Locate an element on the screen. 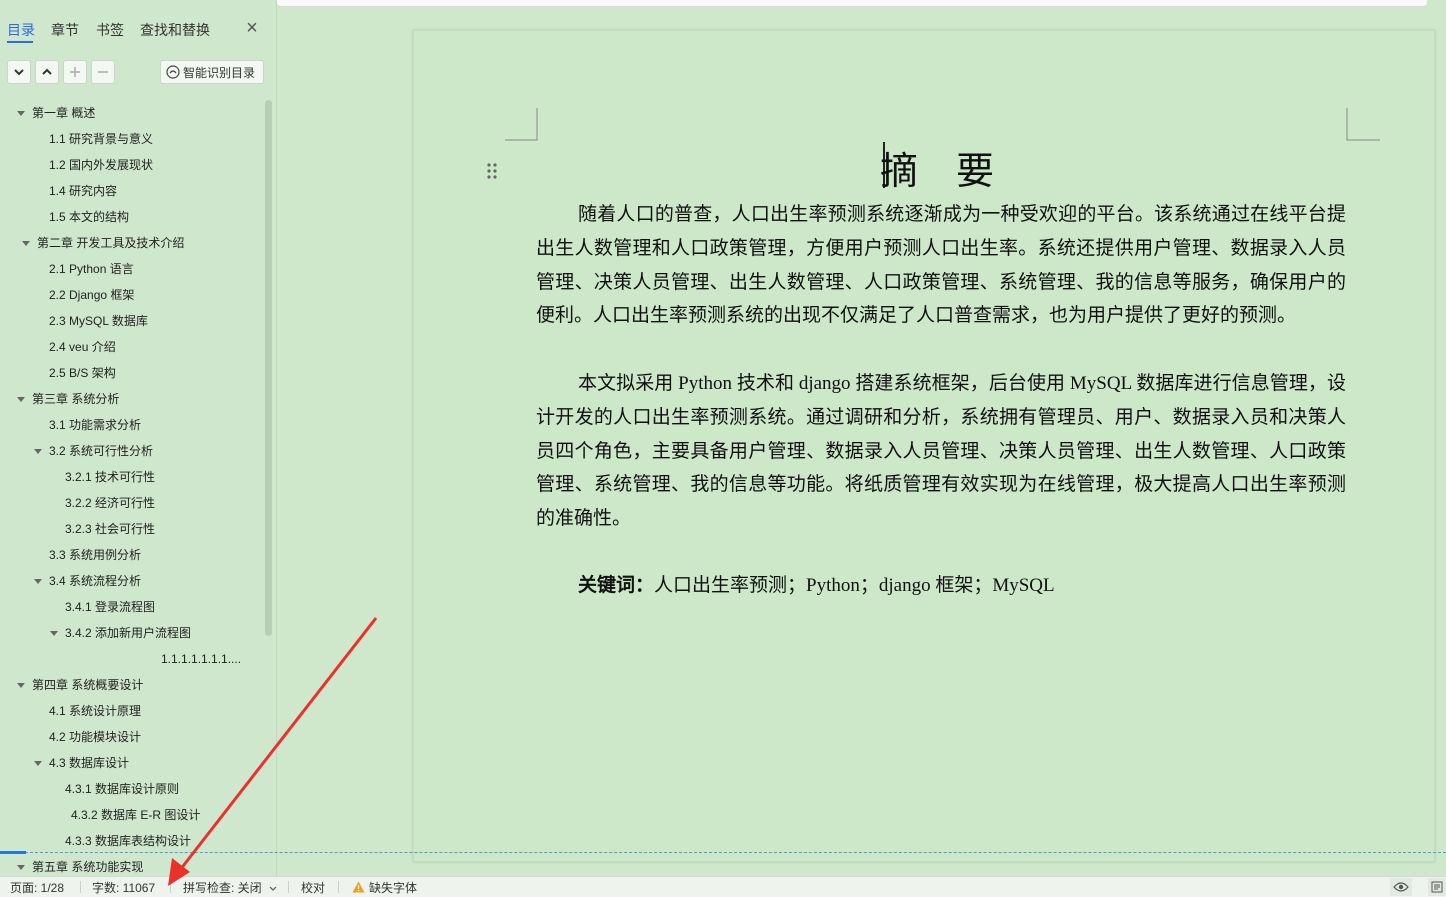  page-break-marker is located at coordinates (13, 852).